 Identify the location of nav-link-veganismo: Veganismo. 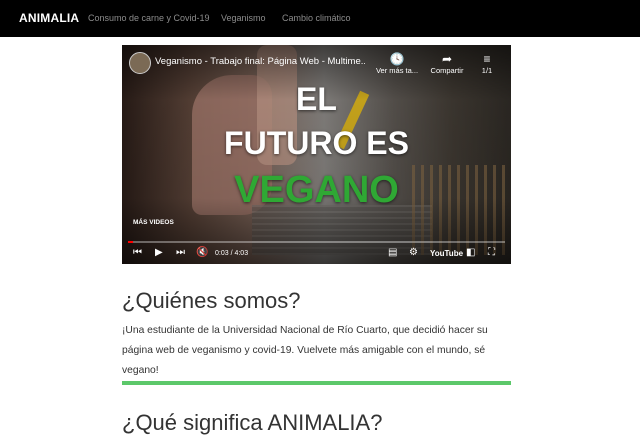
(243, 18).